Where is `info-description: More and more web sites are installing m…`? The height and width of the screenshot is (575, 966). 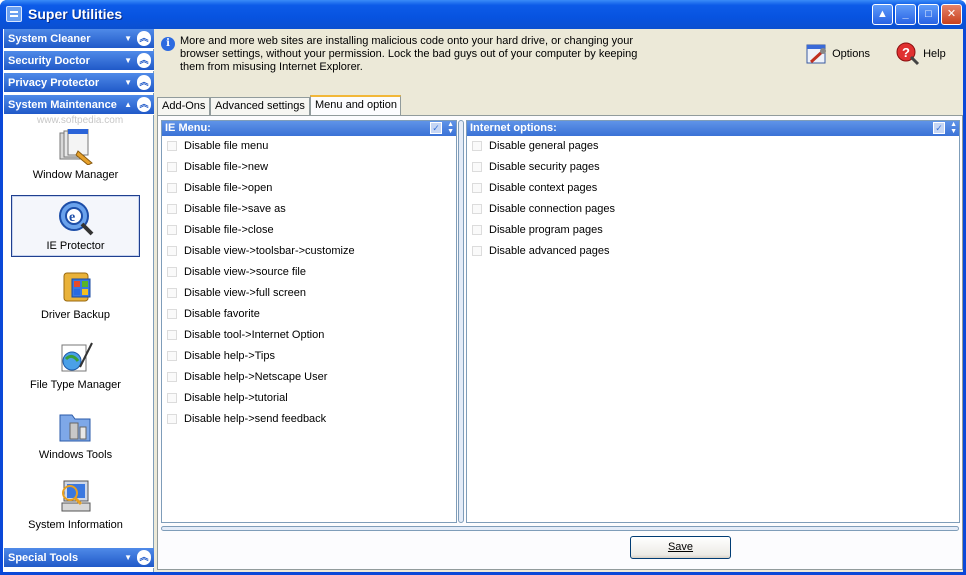 info-description: More and more web sites are installing m… is located at coordinates (410, 54).